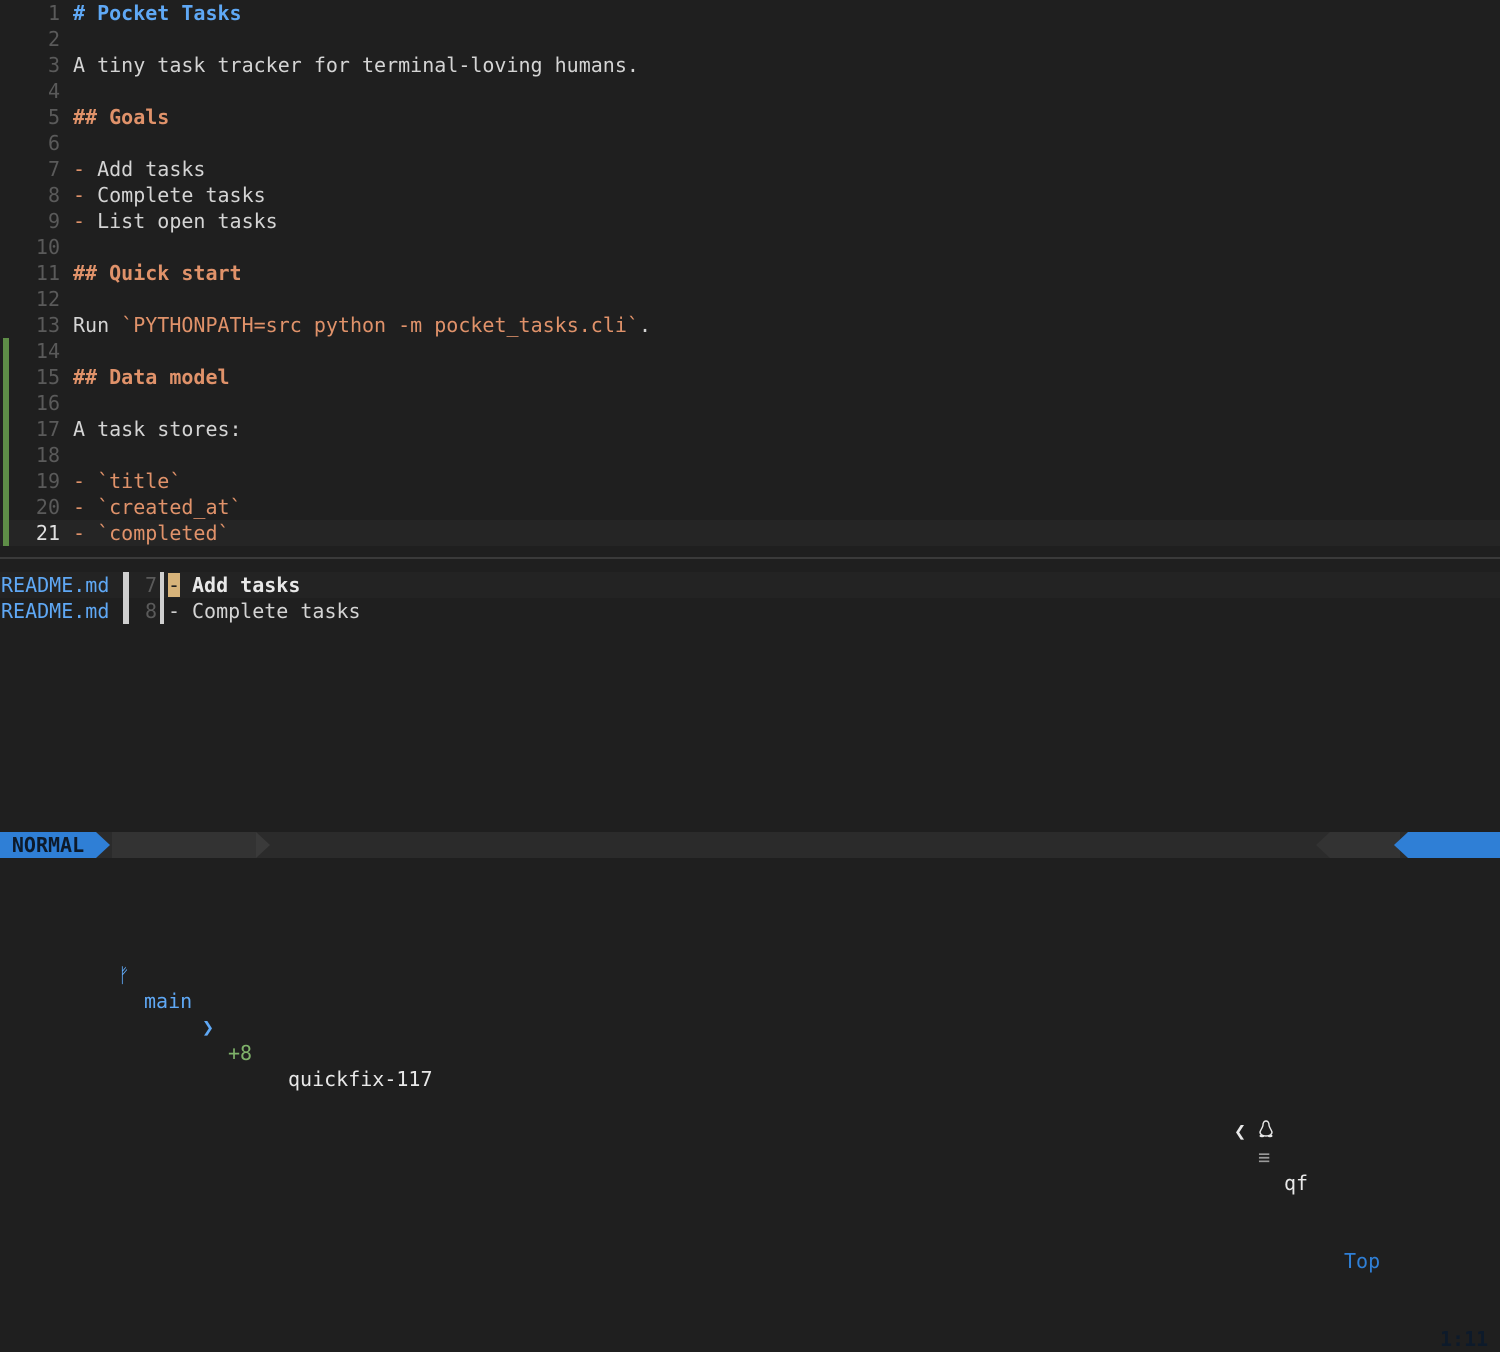 Image resolution: width=1500 pixels, height=1352 pixels. What do you see at coordinates (750, 247) in the screenshot?
I see `editor-line: 10` at bounding box center [750, 247].